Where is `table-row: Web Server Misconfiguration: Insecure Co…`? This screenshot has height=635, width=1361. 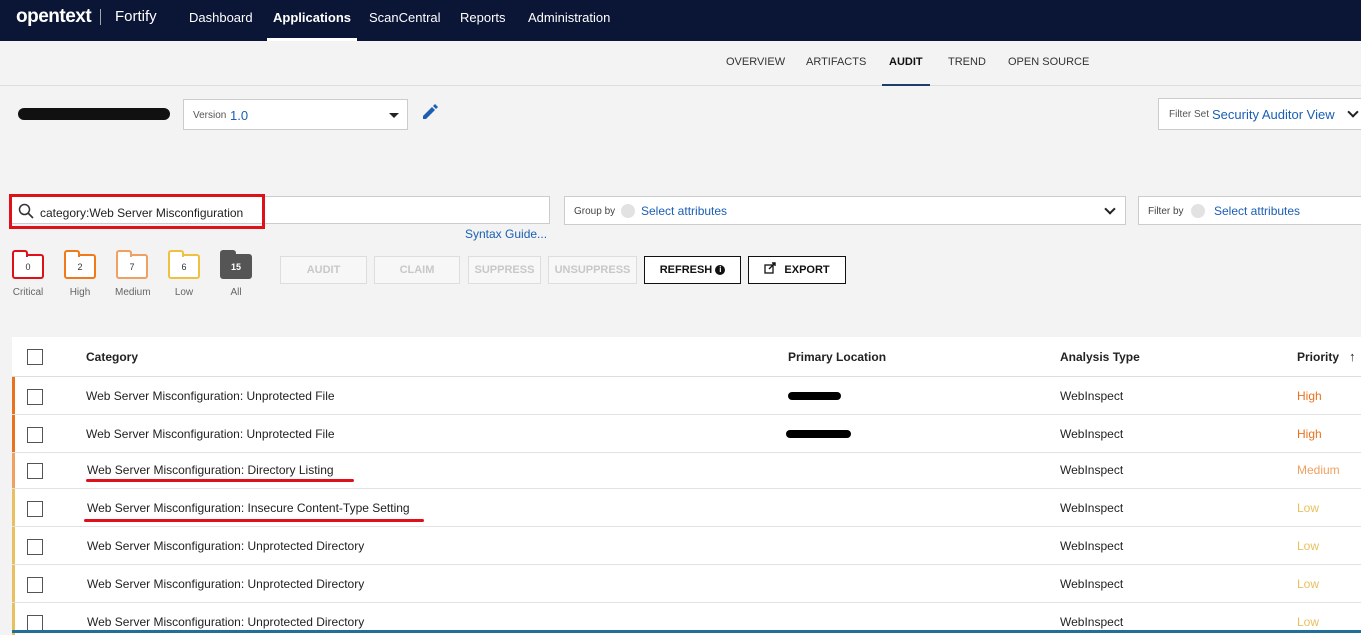 table-row: Web Server Misconfiguration: Insecure Co… is located at coordinates (686, 508).